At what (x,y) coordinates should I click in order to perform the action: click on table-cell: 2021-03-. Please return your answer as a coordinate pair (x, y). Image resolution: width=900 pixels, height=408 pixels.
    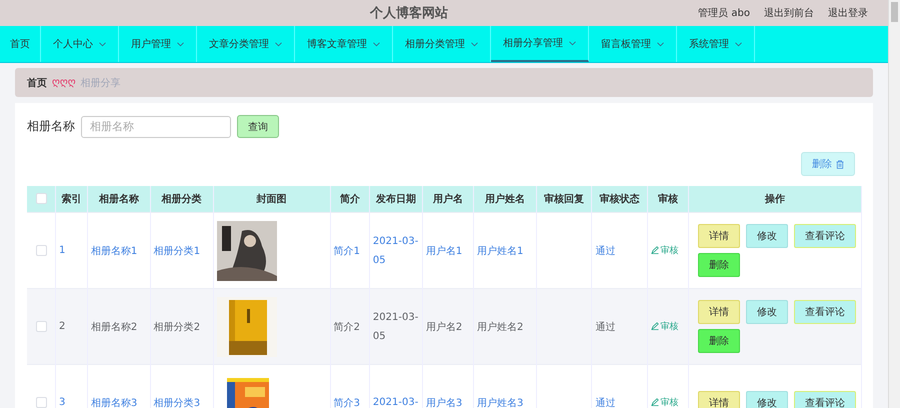
    Looking at the image, I should click on (395, 402).